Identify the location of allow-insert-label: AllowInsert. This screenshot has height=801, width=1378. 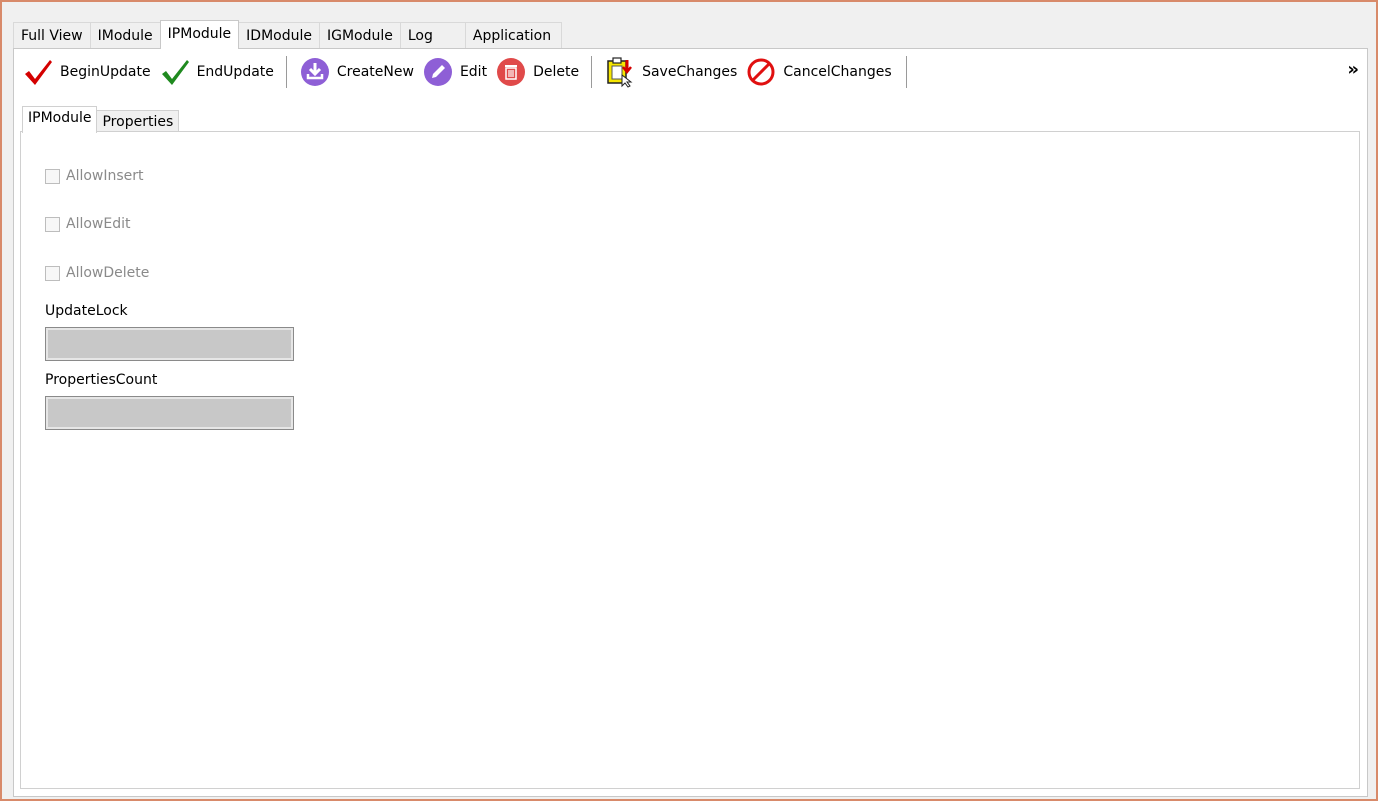
(105, 176).